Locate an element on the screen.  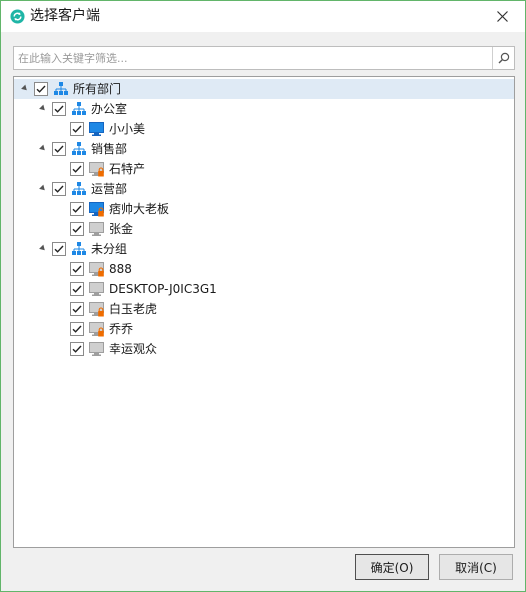
tree-group-row: 运营部 is located at coordinates (264, 189).